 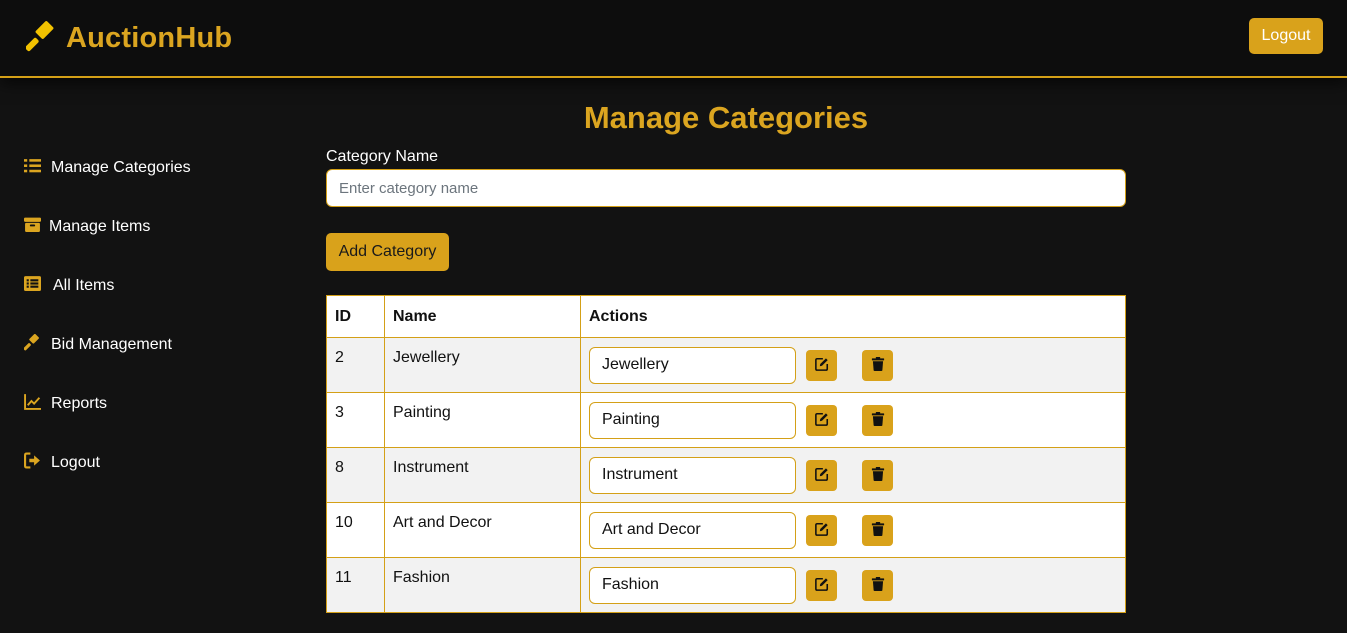 I want to click on category-id: 3, so click(x=355, y=420).